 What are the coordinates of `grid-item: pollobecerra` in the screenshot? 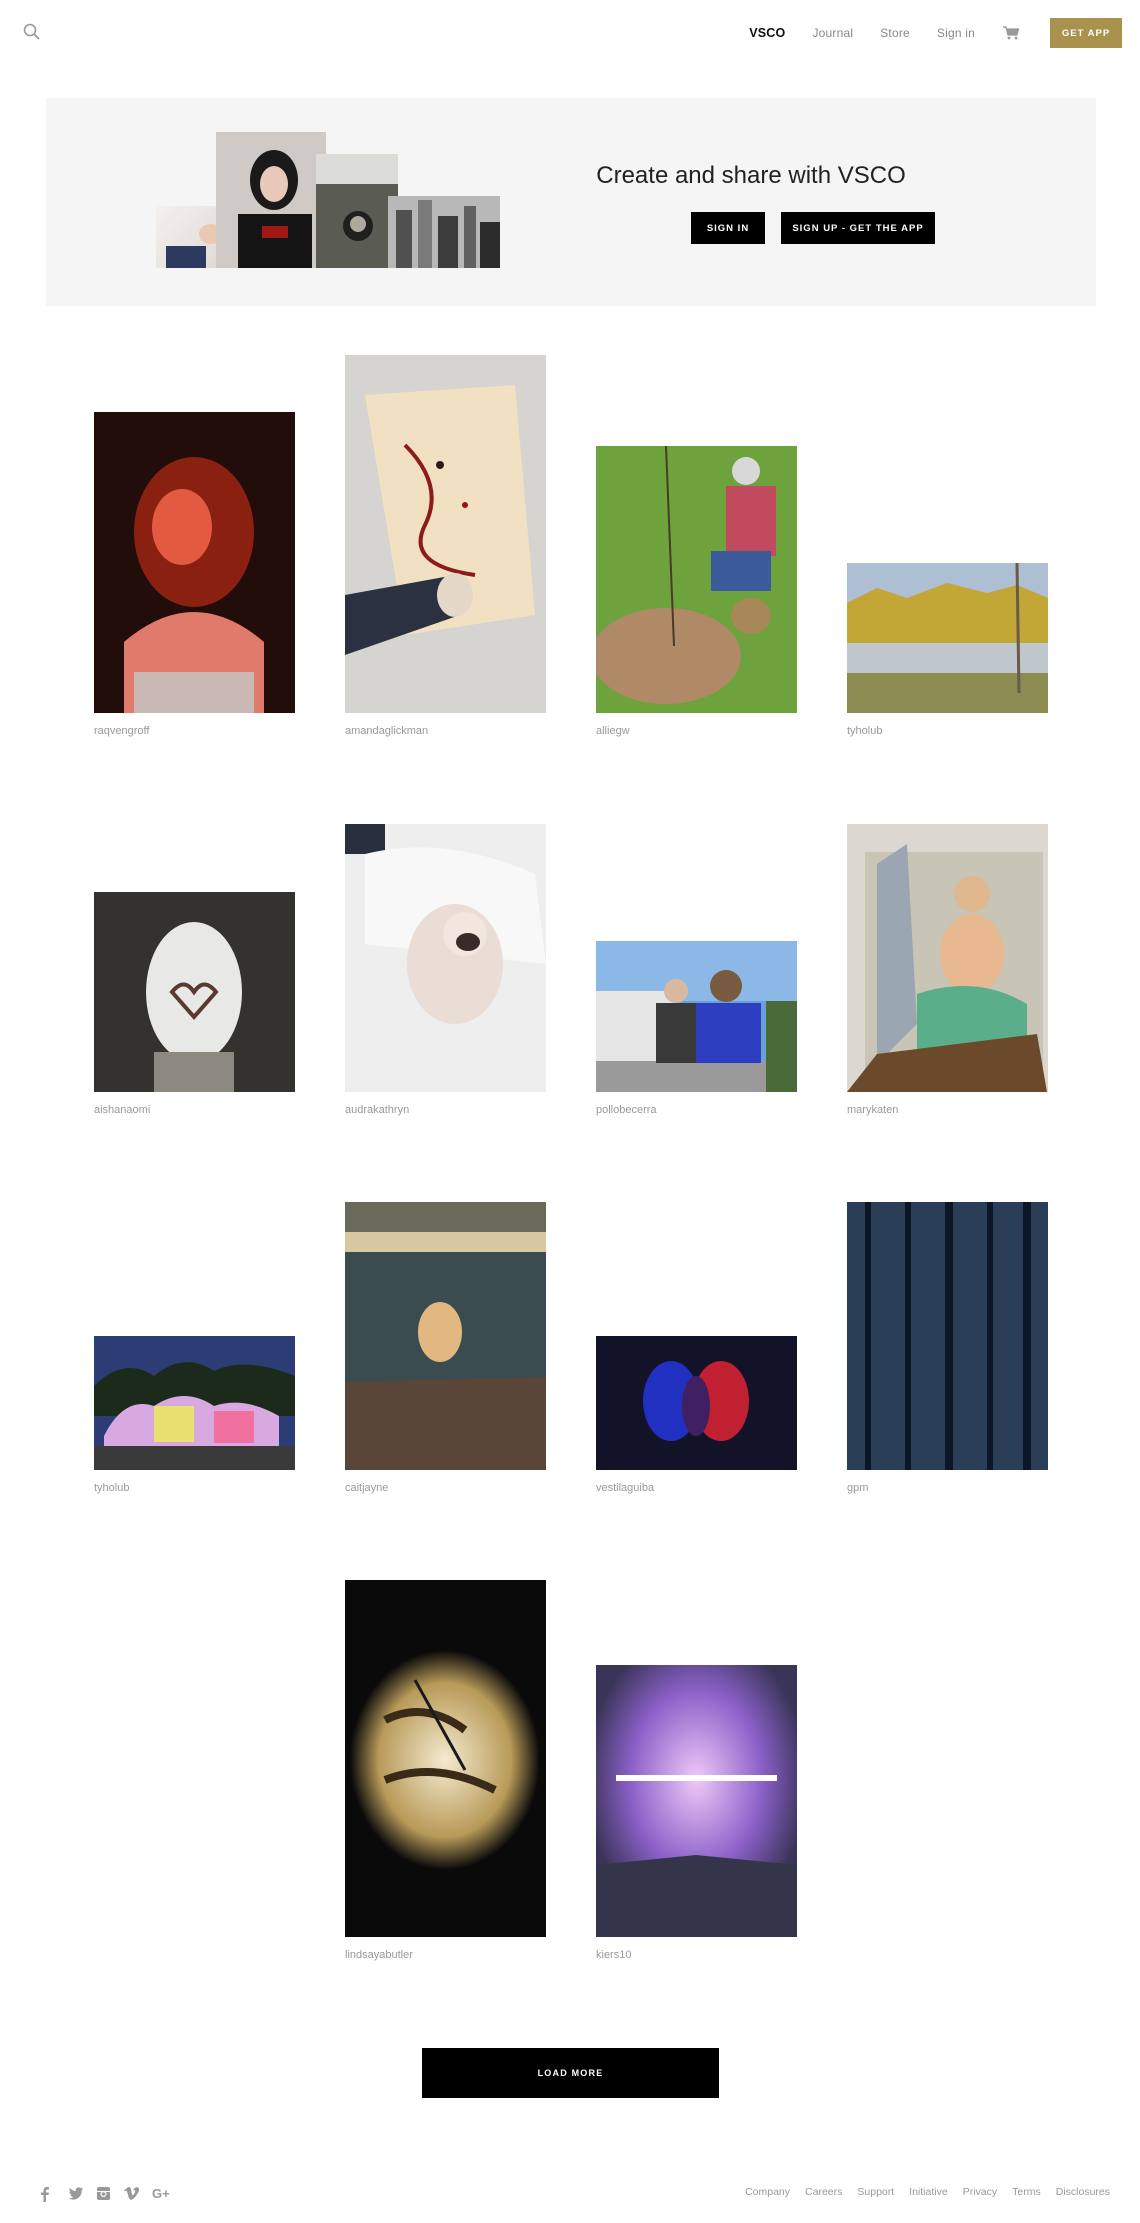 It's located at (696, 1028).